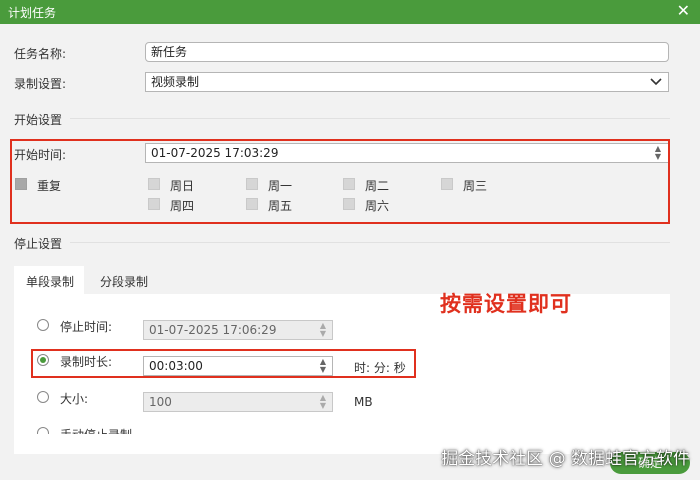  What do you see at coordinates (86, 327) in the screenshot?
I see `stop-time-label: 停止时间:` at bounding box center [86, 327].